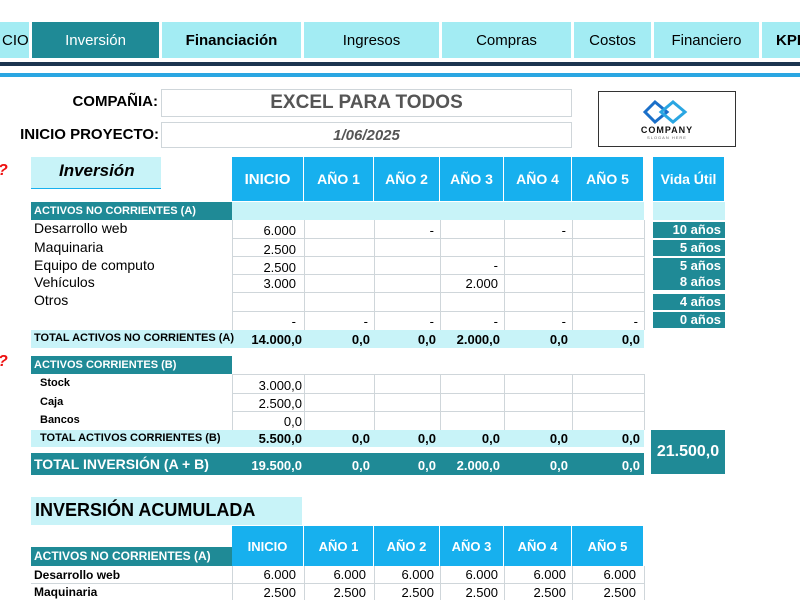 This screenshot has width=800, height=600. What do you see at coordinates (366, 135) in the screenshot?
I see `start-date-field: 1/06/2025` at bounding box center [366, 135].